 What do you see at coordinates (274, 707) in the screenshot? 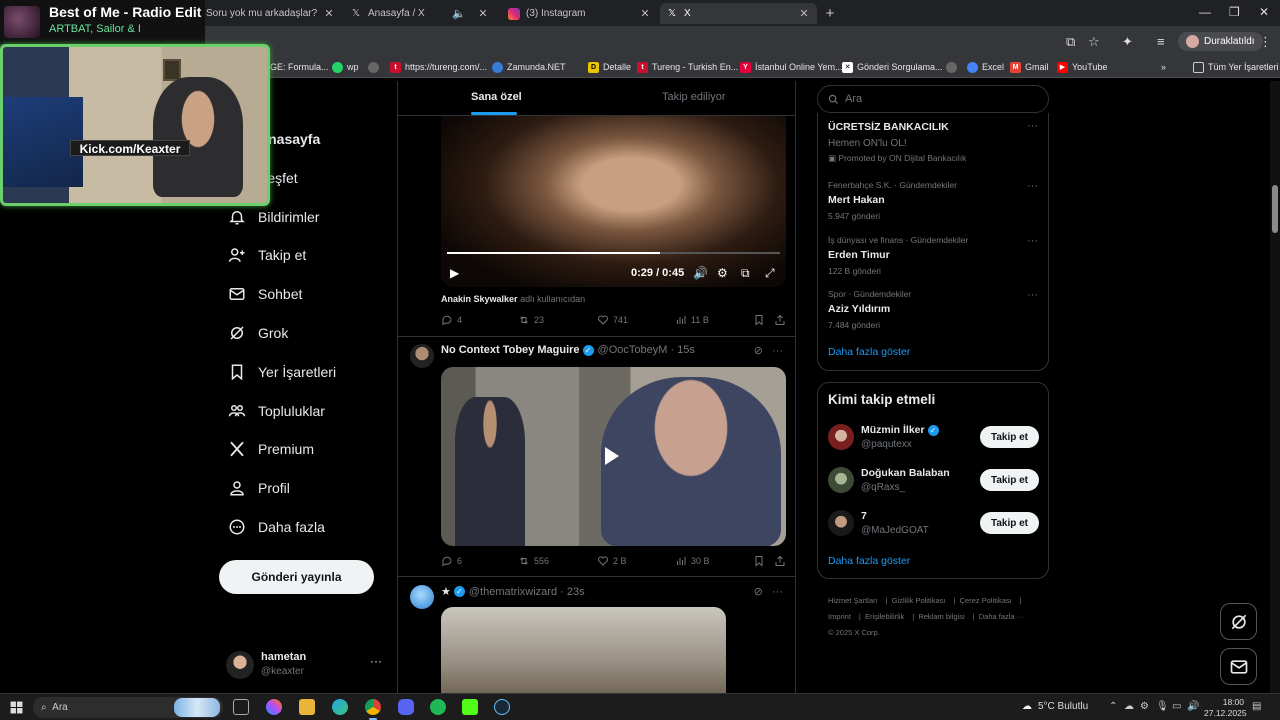
I see `copilot-icon` at bounding box center [274, 707].